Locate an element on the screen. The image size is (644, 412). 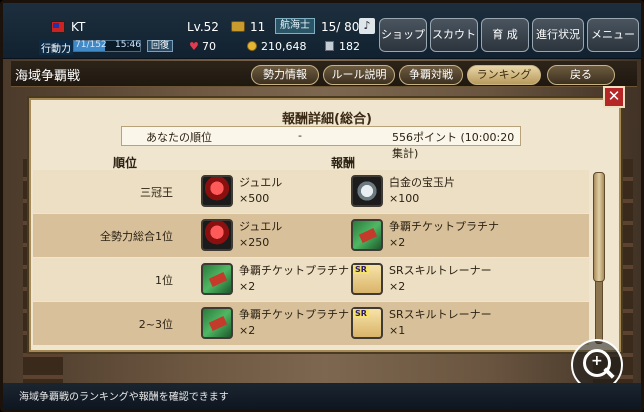
reward-qty: ×100 is located at coordinates (404, 198).